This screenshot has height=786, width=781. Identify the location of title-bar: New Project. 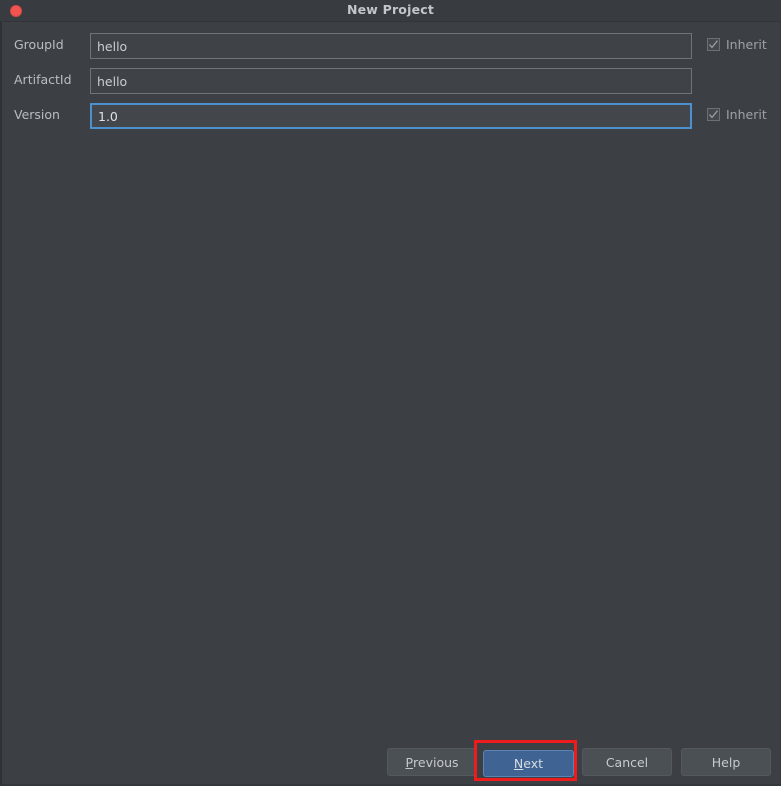
(390, 11).